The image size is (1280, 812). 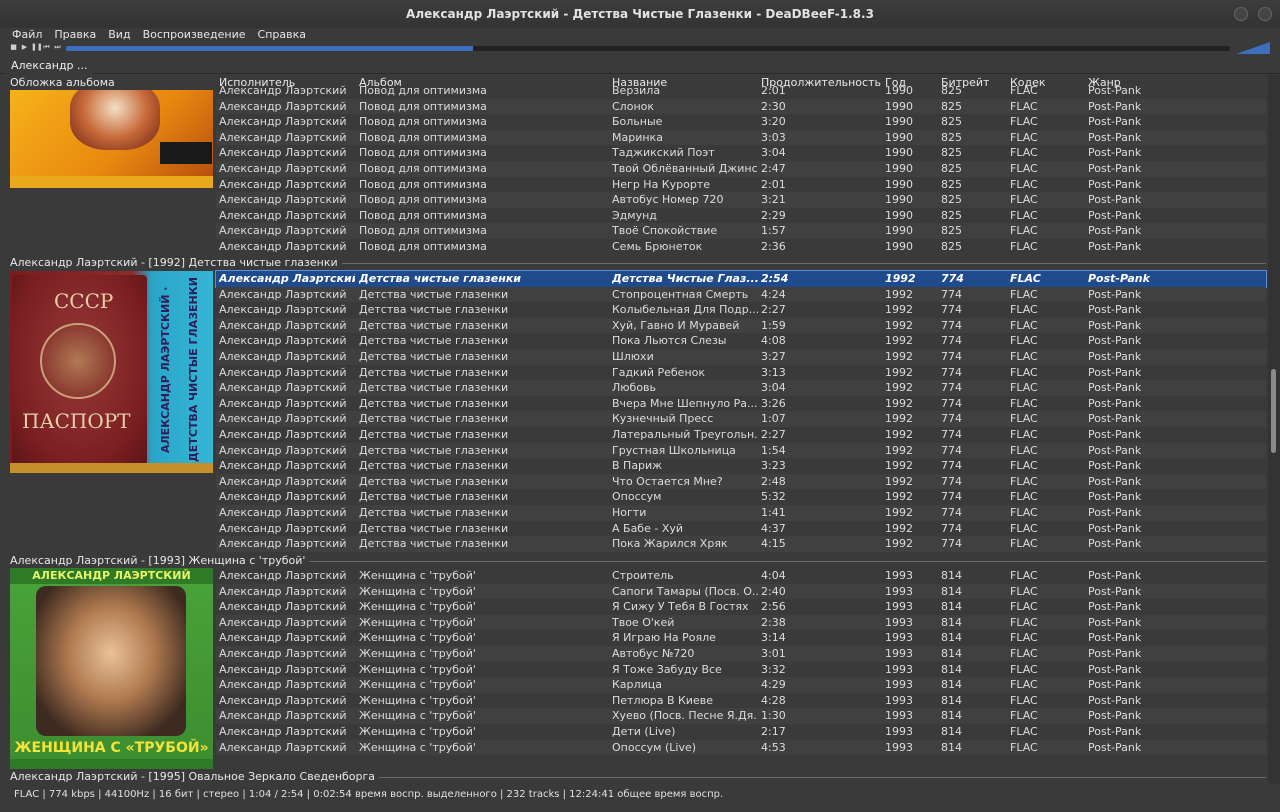 I want to click on seek-bar, so click(x=648, y=48).